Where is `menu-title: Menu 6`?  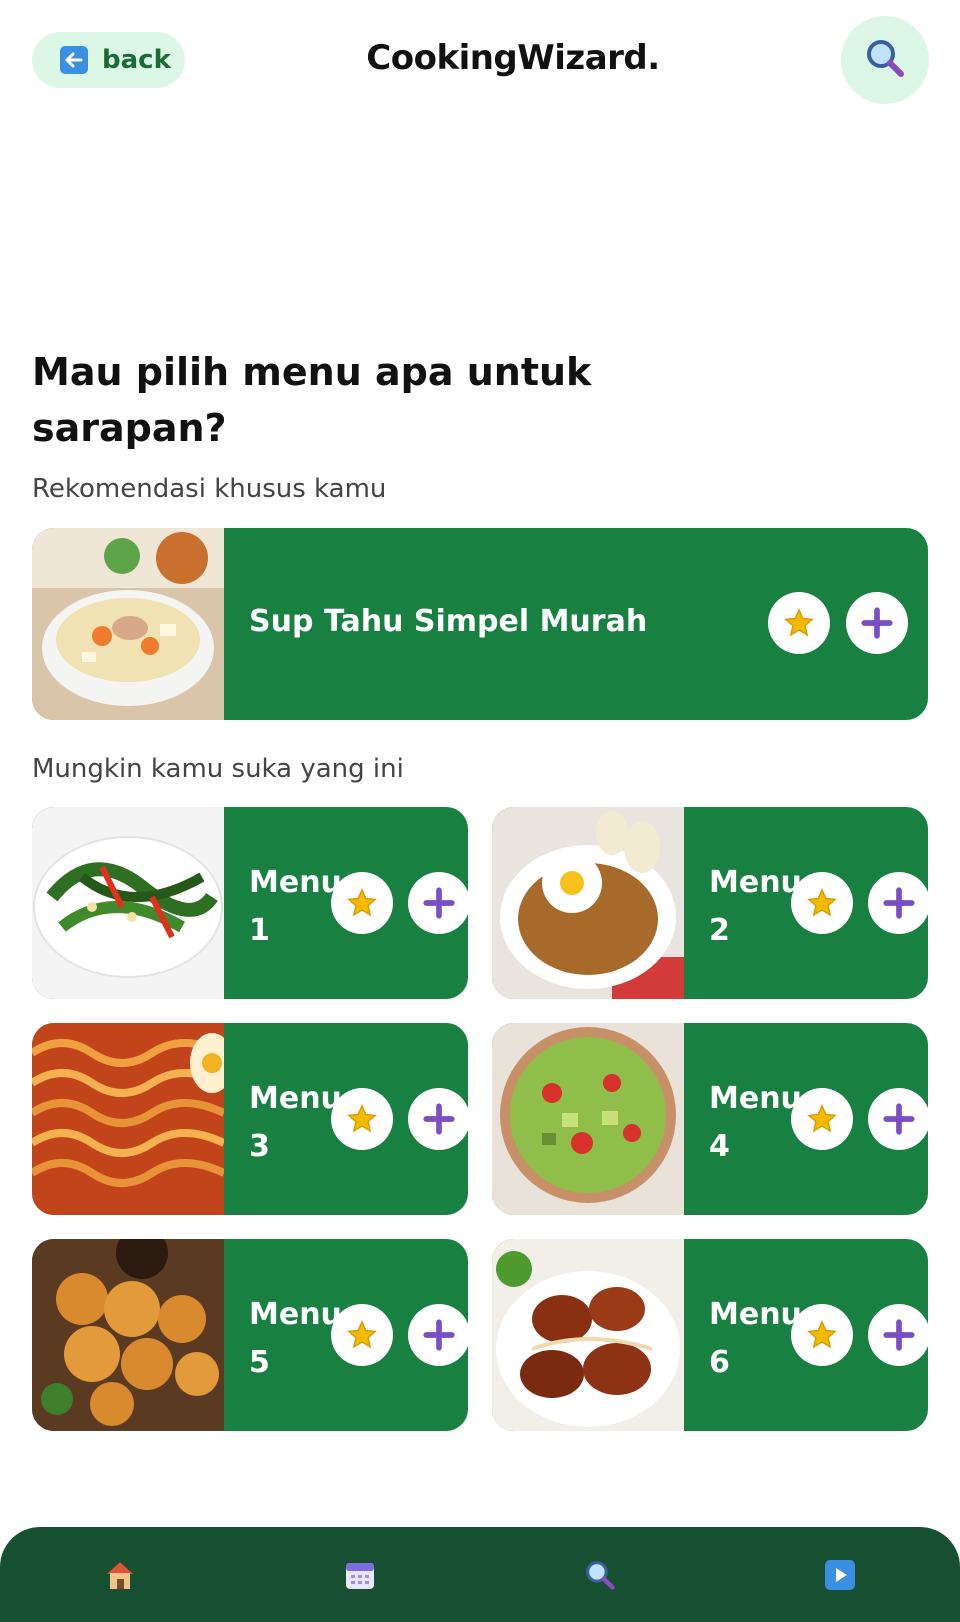 menu-title: Menu 6 is located at coordinates (755, 1338).